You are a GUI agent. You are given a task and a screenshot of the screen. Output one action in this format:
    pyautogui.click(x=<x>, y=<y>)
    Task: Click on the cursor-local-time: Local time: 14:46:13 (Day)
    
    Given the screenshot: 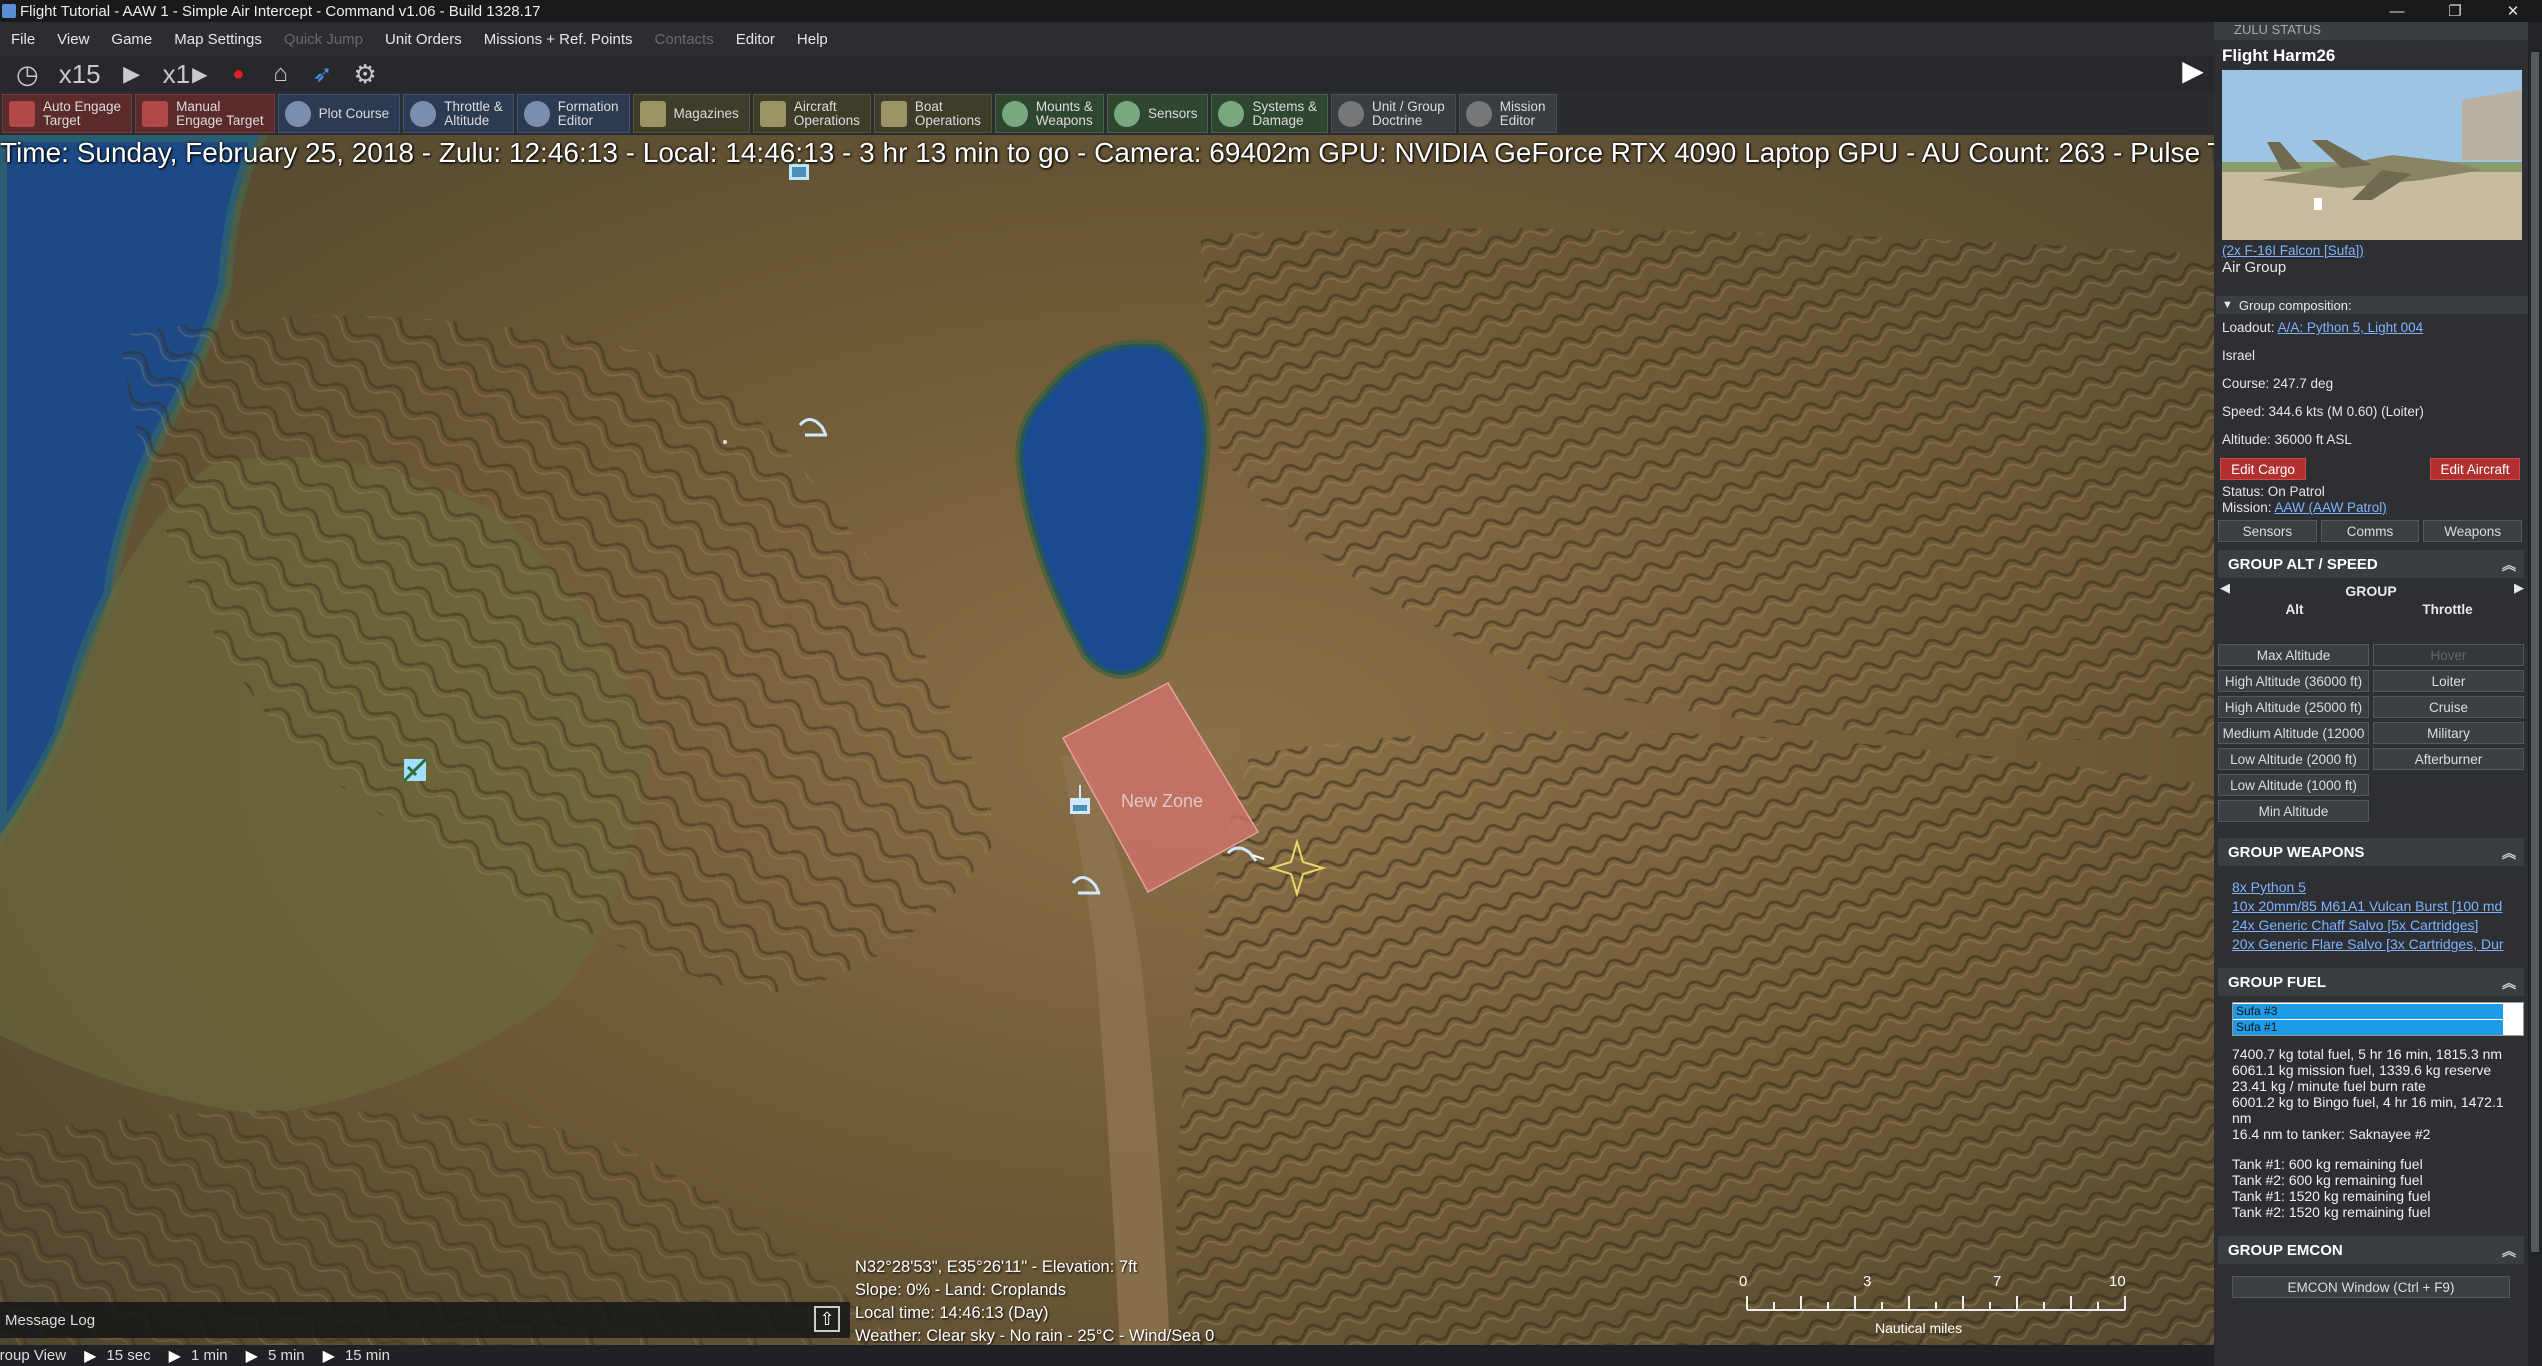 What is the action you would take?
    pyautogui.click(x=952, y=1313)
    